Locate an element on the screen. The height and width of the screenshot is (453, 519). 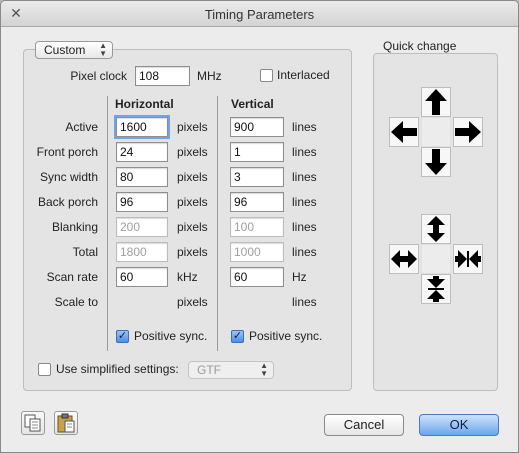
move-right-button is located at coordinates (468, 132).